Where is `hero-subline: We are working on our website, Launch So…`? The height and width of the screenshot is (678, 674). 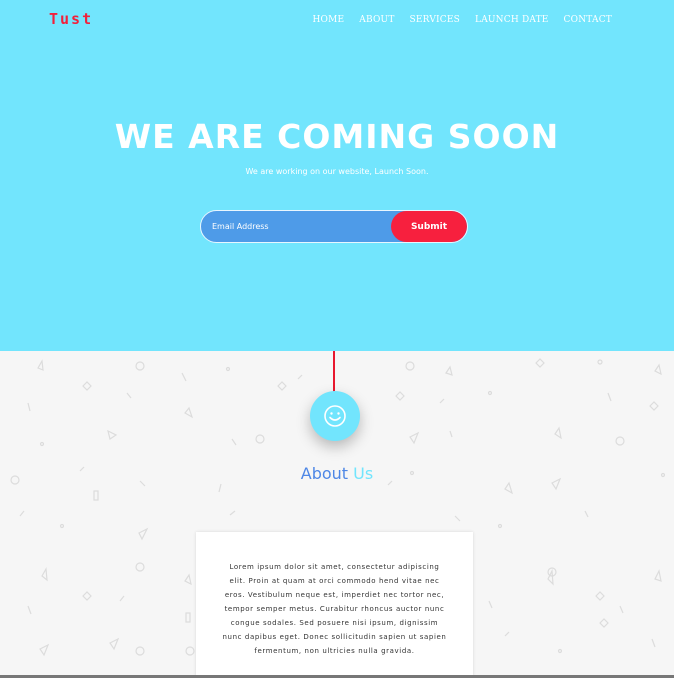
hero-subline: We are working on our website, Launch So… is located at coordinates (337, 171).